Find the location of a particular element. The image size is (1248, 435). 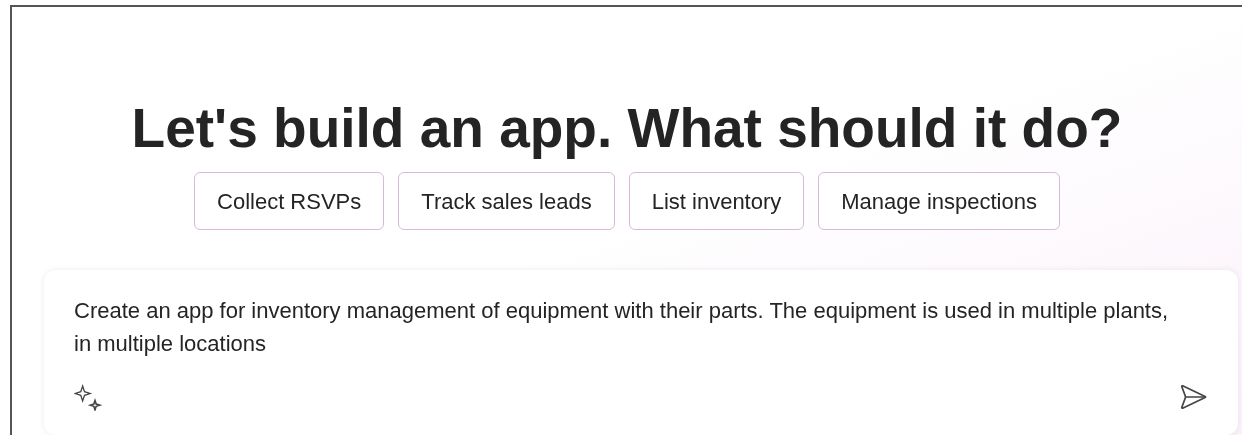

suggestion-chip: Manage inspections is located at coordinates (939, 201).